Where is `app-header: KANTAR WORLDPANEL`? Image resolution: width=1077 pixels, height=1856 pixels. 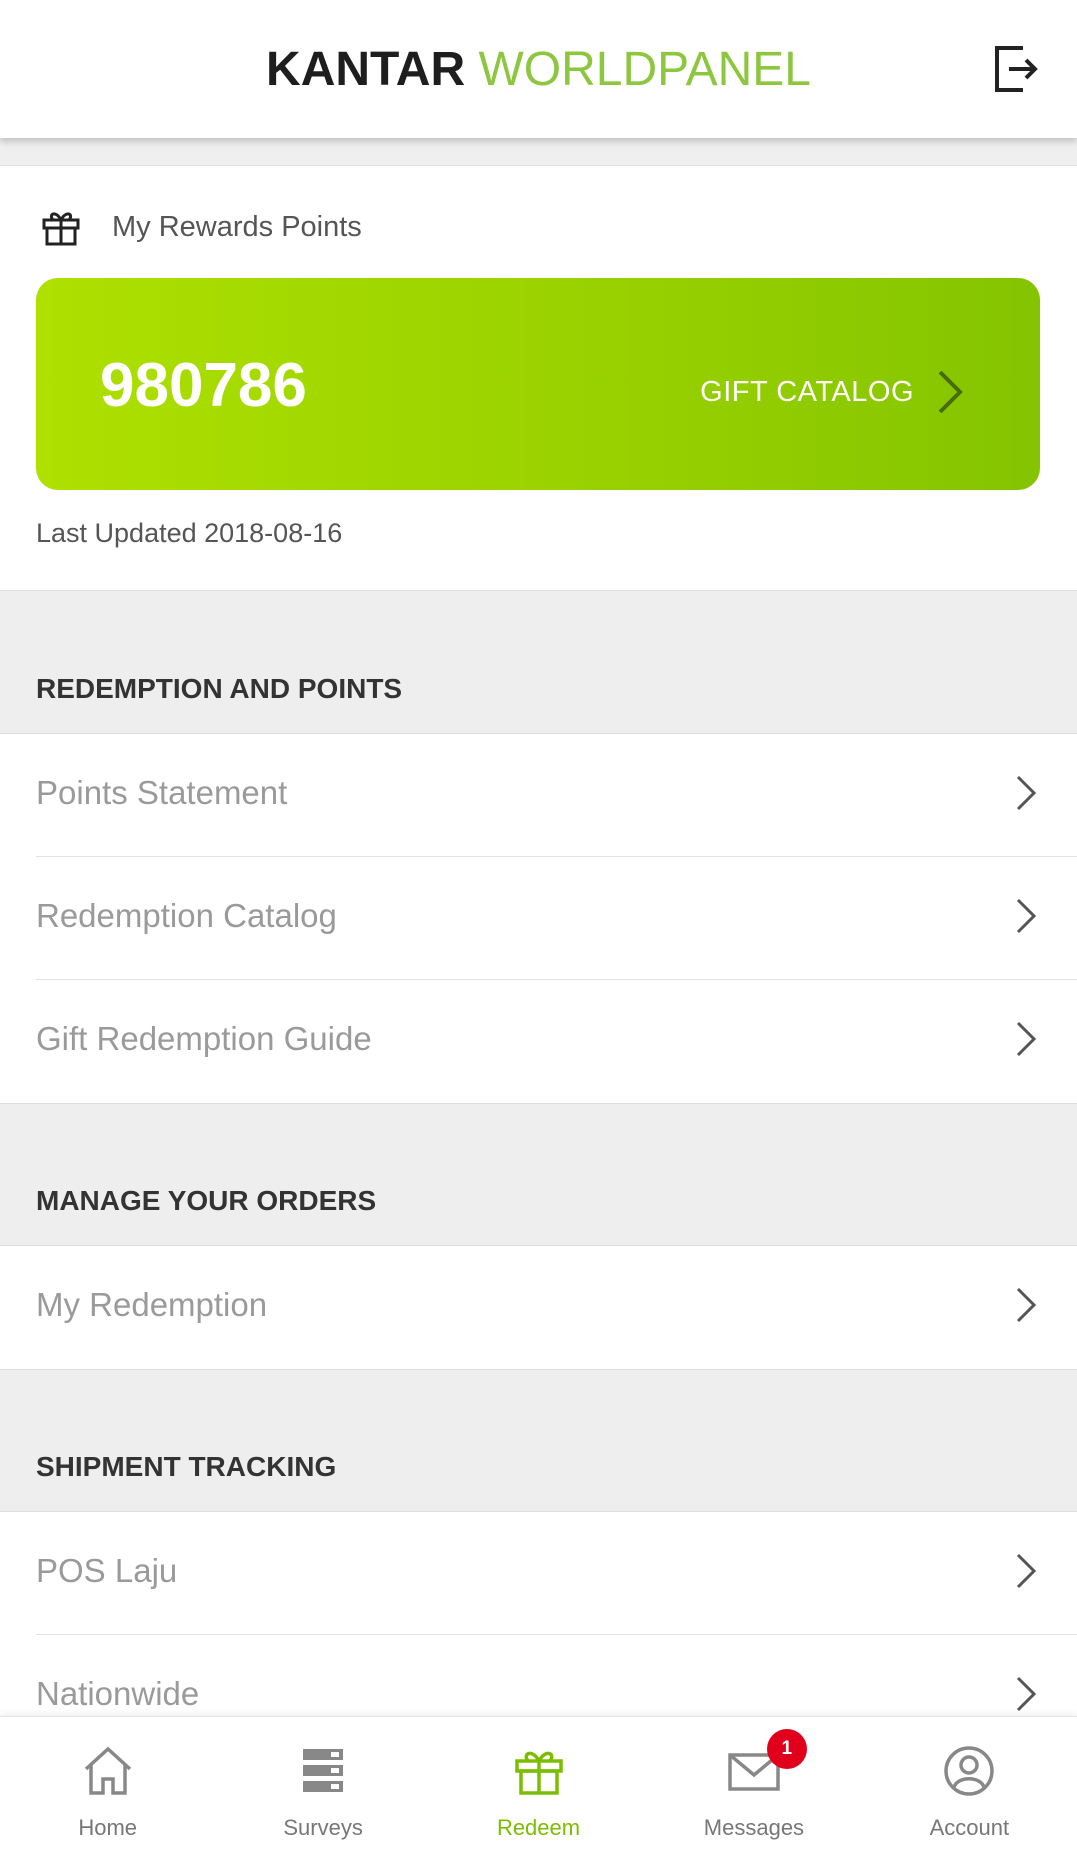 app-header: KANTAR WORLDPANEL is located at coordinates (538, 69).